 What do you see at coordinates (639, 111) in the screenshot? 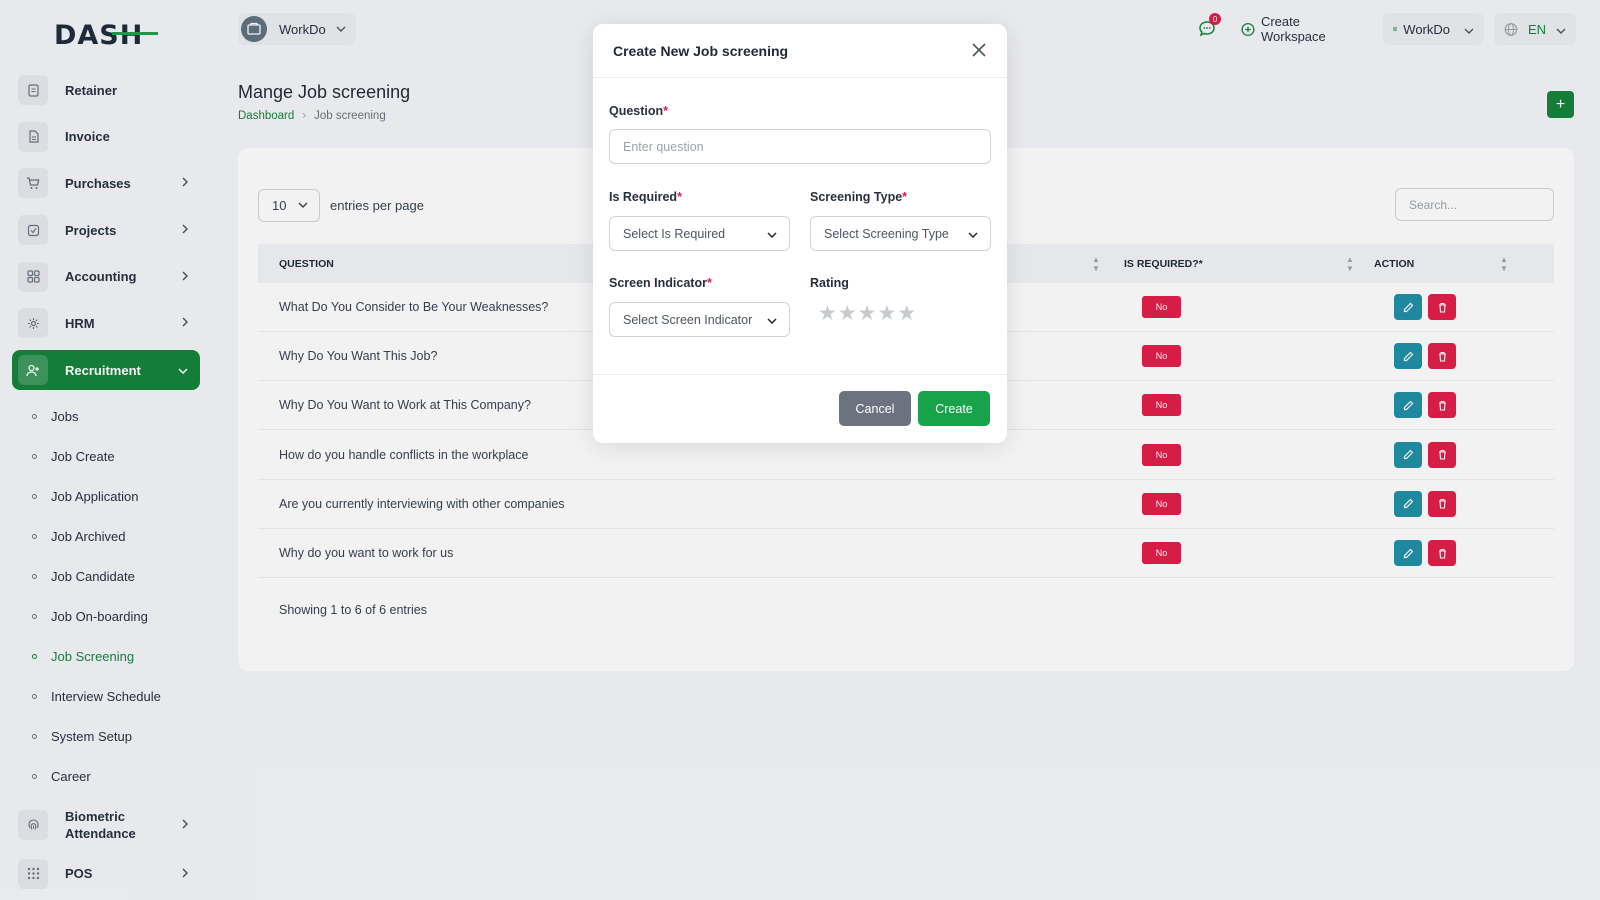
I see `question-label: Question*` at bounding box center [639, 111].